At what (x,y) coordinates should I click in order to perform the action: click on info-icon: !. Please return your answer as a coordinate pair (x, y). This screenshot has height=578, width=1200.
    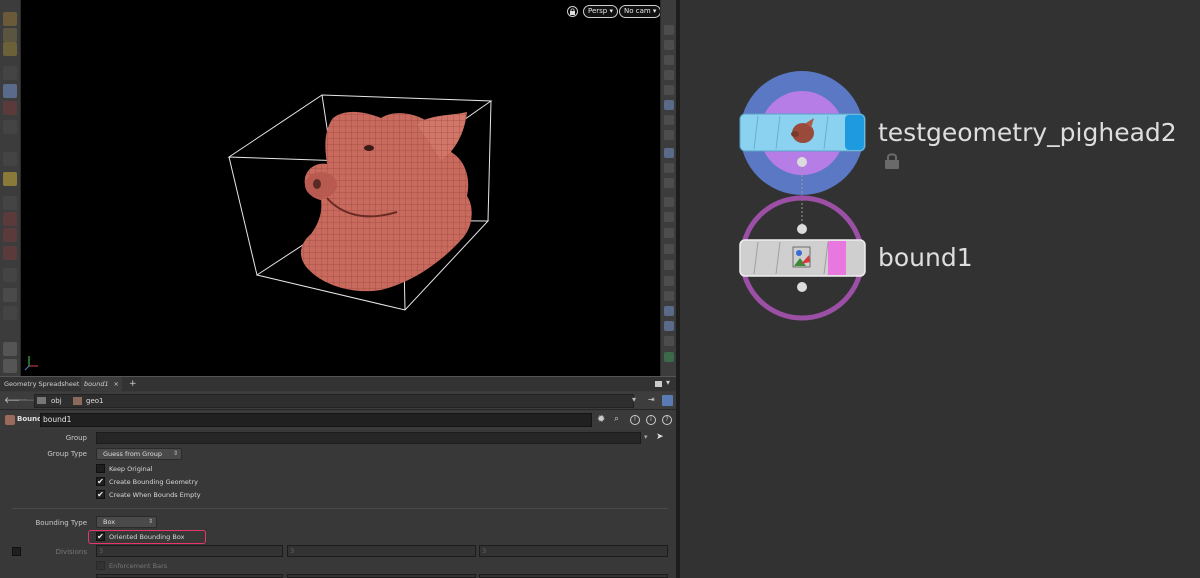
    Looking at the image, I should click on (635, 420).